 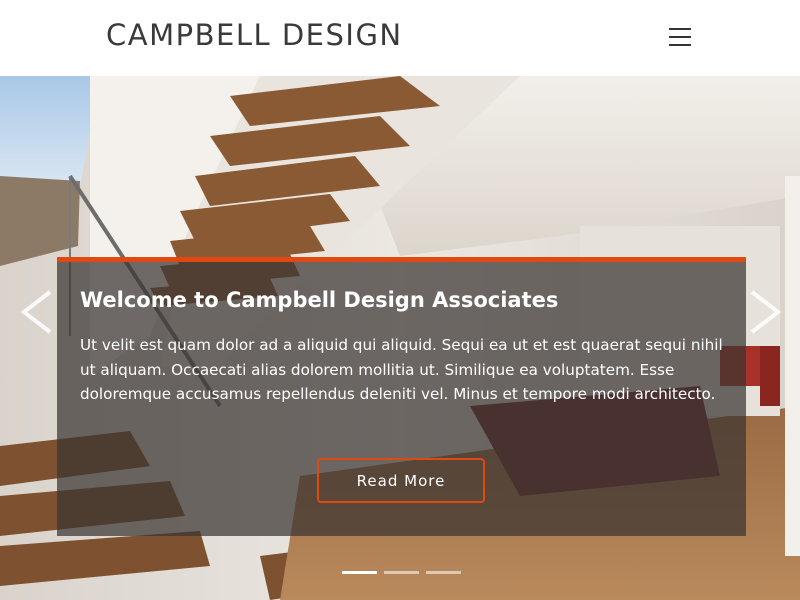 What do you see at coordinates (254, 35) in the screenshot?
I see `brand-logo-text: CAMPBELL DESIGN` at bounding box center [254, 35].